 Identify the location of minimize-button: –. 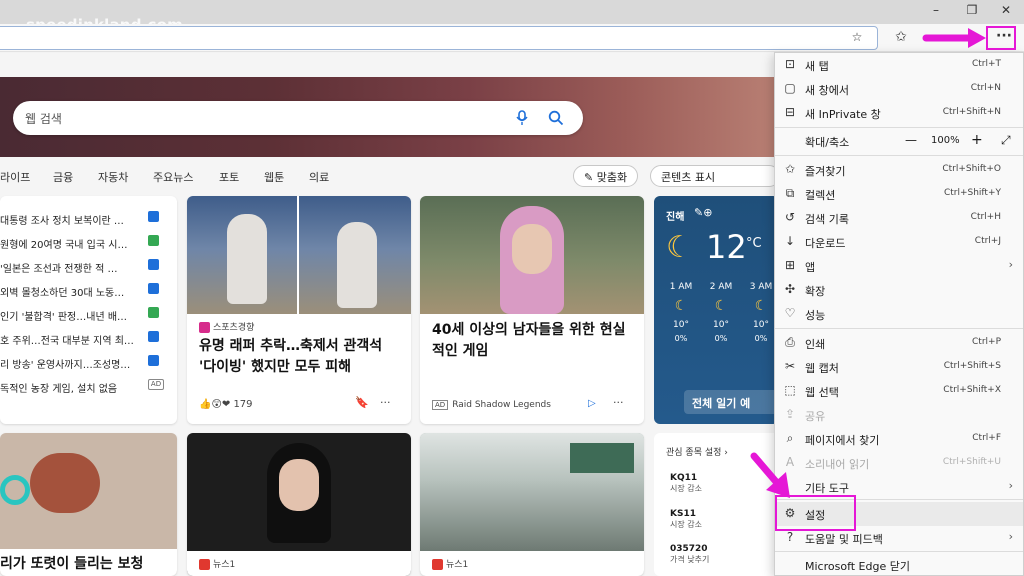
(936, 10).